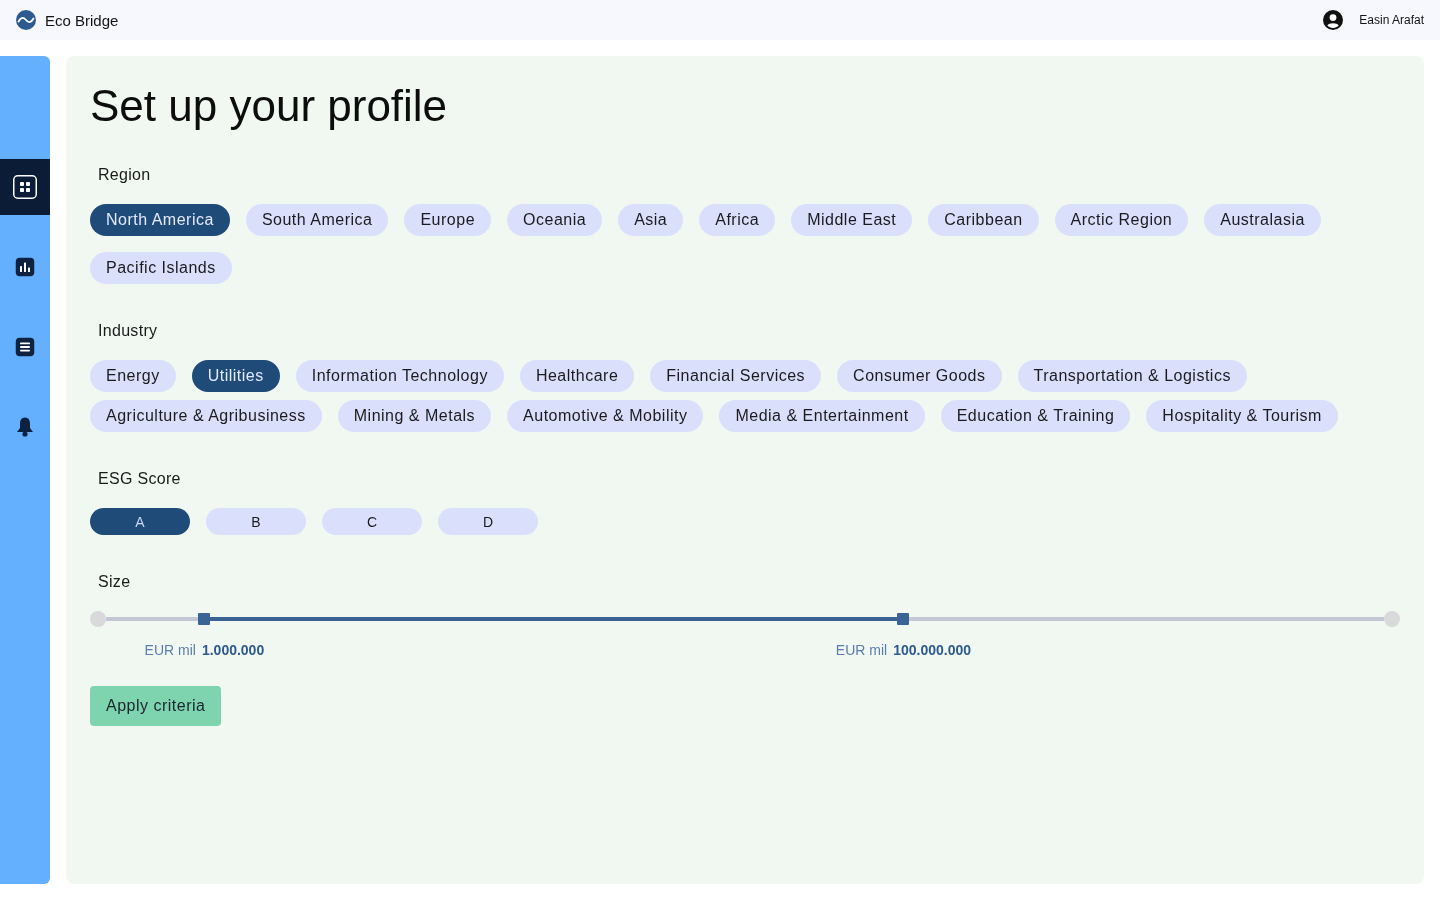 Image resolution: width=1440 pixels, height=900 pixels. I want to click on bell-icon, so click(25, 427).